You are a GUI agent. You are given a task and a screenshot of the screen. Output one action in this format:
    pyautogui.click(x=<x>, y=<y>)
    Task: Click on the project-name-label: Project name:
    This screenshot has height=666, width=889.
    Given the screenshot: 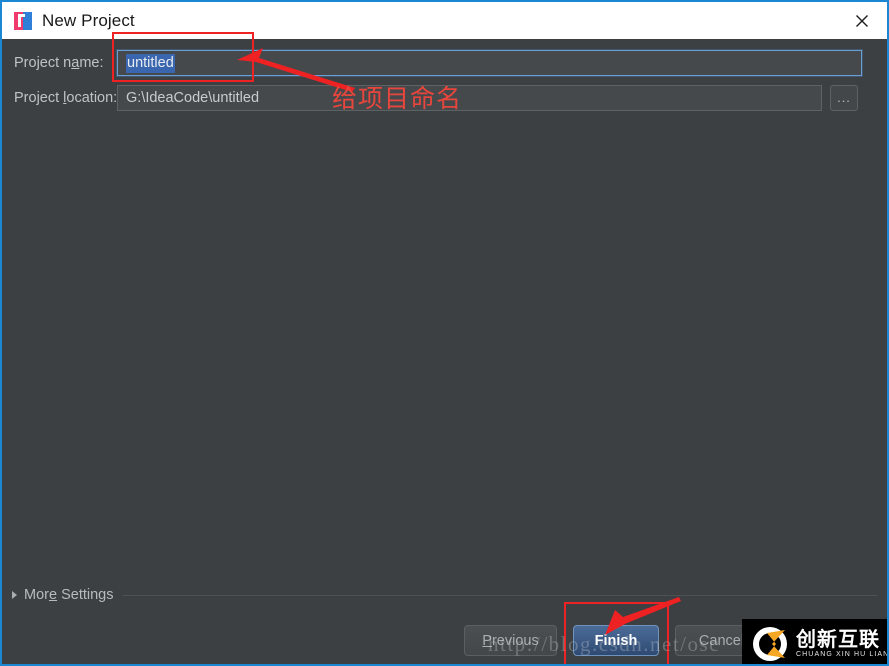 What is the action you would take?
    pyautogui.click(x=59, y=63)
    